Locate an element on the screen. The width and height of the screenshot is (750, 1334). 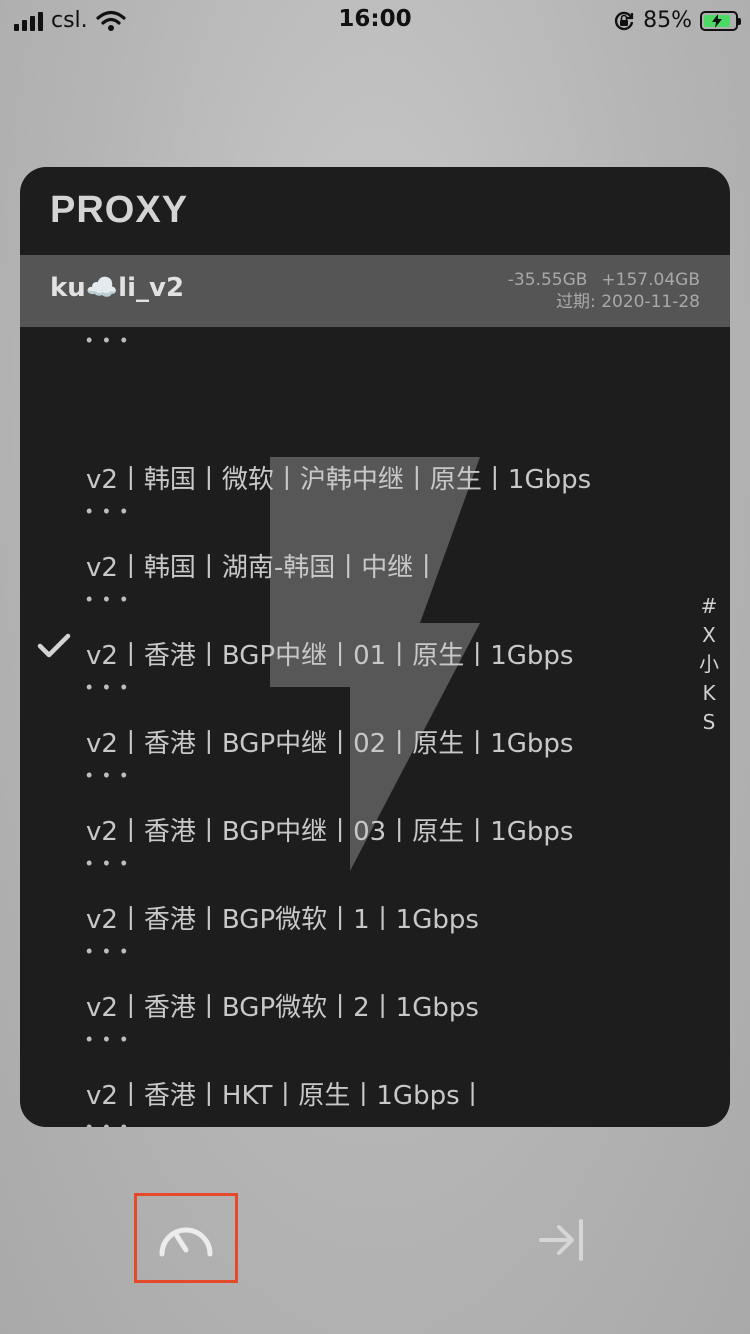
status-right: 85% is located at coordinates (677, 20).